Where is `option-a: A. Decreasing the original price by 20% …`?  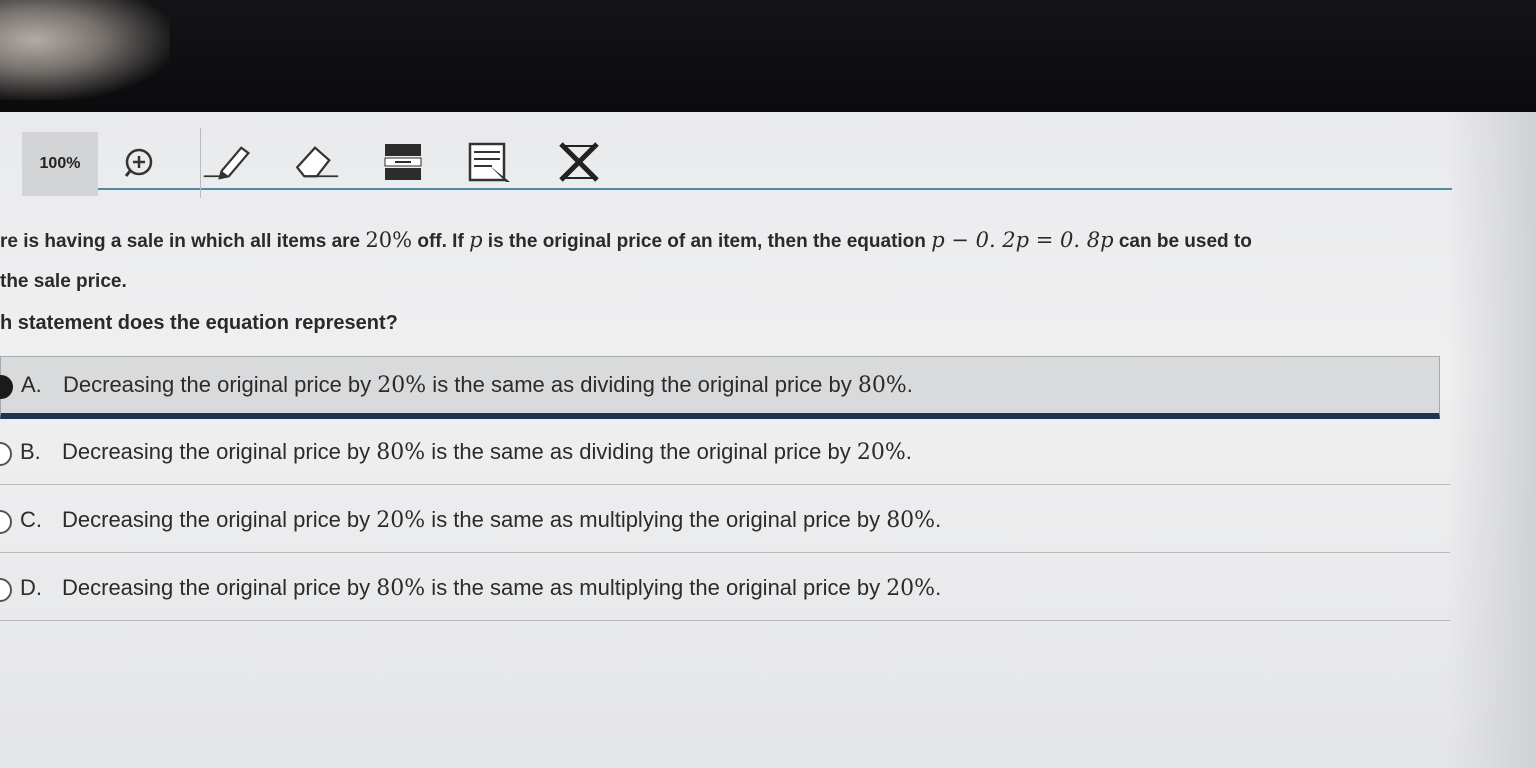
option-a: A. Decreasing the original price by 20% … is located at coordinates (720, 387).